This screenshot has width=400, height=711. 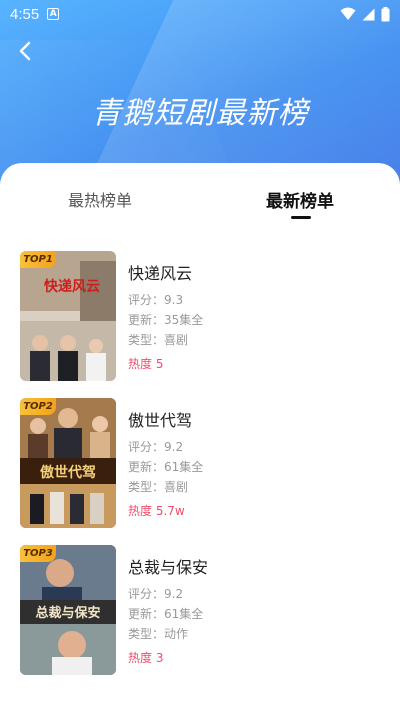 I want to click on drama-heat: 热度 5, so click(x=146, y=364).